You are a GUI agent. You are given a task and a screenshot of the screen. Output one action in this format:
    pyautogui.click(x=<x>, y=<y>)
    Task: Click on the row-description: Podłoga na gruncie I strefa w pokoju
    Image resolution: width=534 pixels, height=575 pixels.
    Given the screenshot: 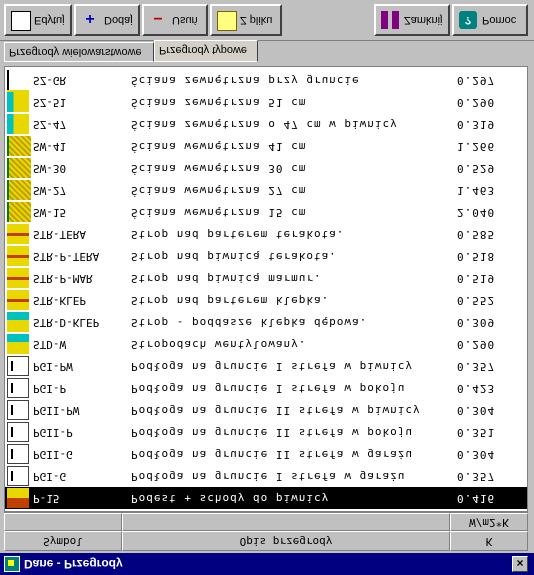 What is the action you would take?
    pyautogui.click(x=268, y=388)
    